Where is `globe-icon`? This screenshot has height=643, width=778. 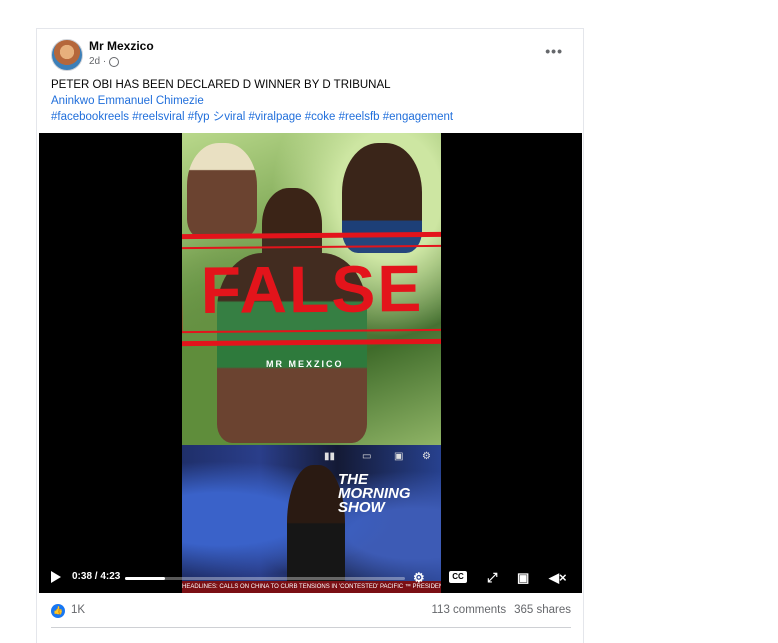 globe-icon is located at coordinates (114, 61).